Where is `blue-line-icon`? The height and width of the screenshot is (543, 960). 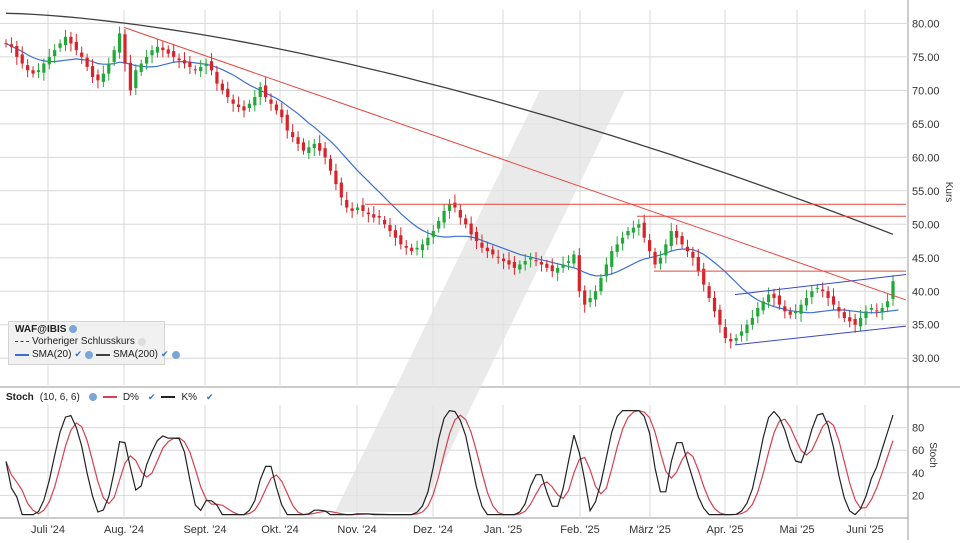 blue-line-icon is located at coordinates (22, 354).